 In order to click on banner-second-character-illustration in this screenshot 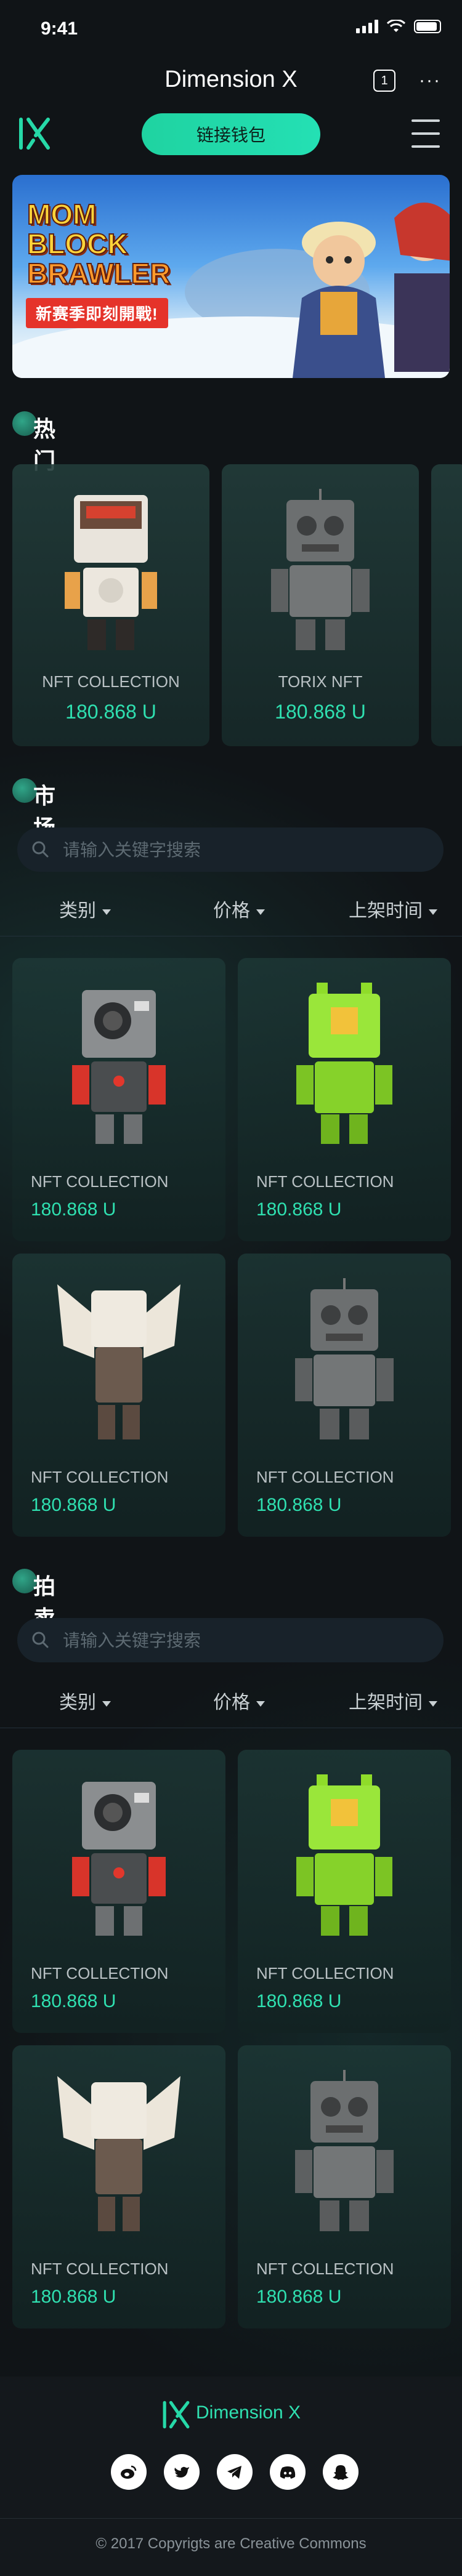, I will do `click(422, 287)`.